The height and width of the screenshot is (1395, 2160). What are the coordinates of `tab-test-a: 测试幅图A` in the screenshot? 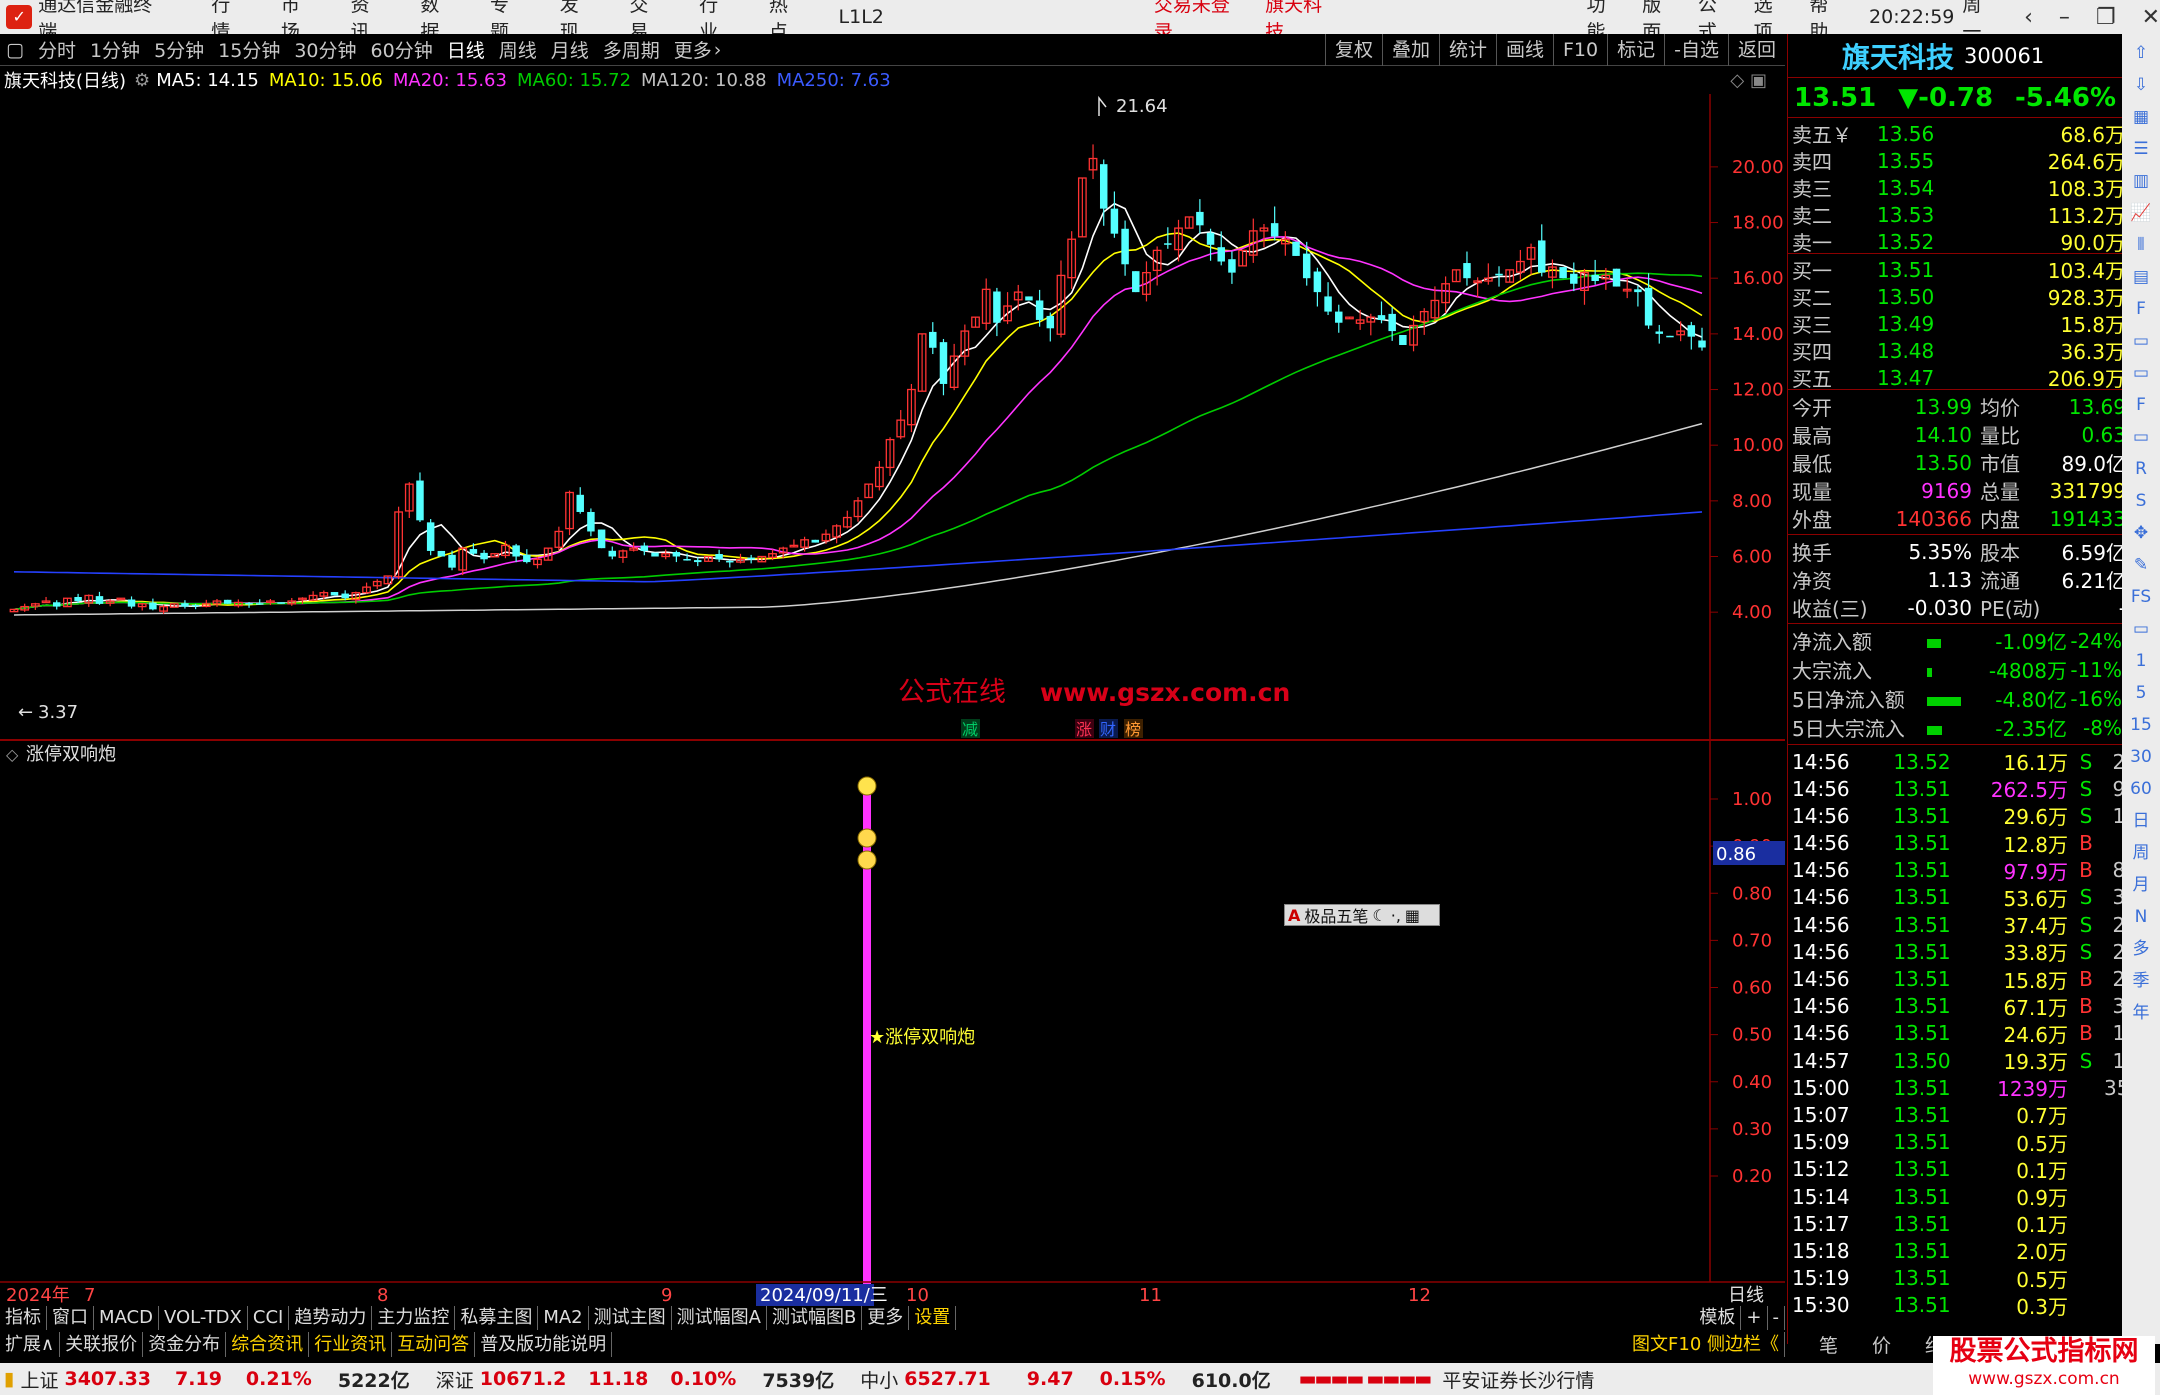 It's located at (719, 1318).